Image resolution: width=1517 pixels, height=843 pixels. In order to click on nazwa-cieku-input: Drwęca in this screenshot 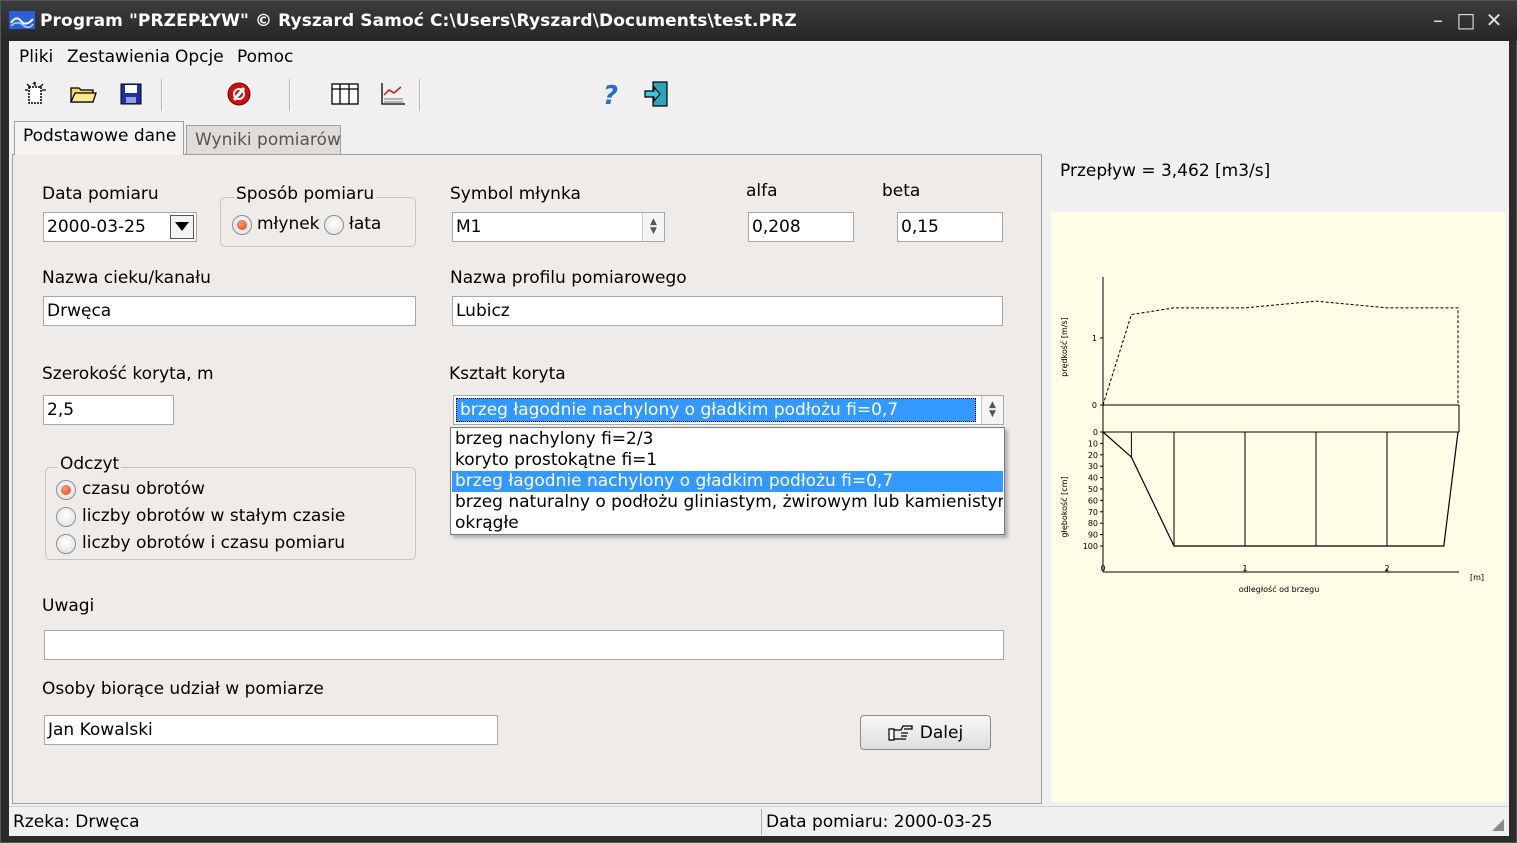, I will do `click(229, 311)`.